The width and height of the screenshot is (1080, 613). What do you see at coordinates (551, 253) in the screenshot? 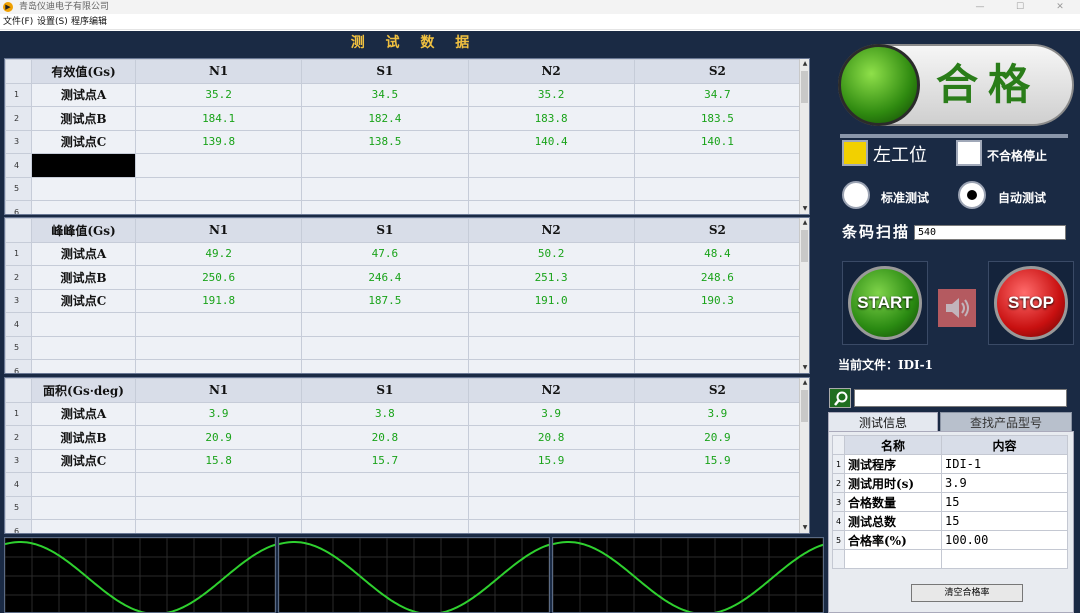
I see `data-cell: 50.2` at bounding box center [551, 253].